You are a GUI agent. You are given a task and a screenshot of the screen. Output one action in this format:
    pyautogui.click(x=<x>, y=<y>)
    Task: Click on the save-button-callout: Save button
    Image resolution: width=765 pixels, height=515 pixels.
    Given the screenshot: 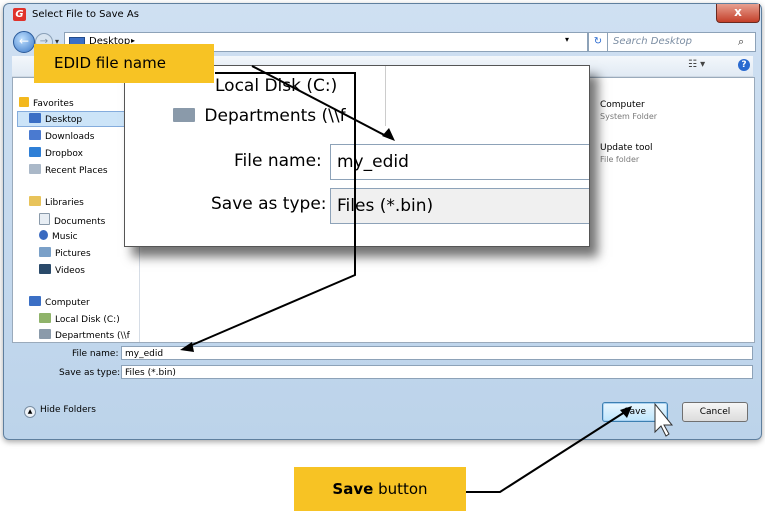 What is the action you would take?
    pyautogui.click(x=380, y=489)
    